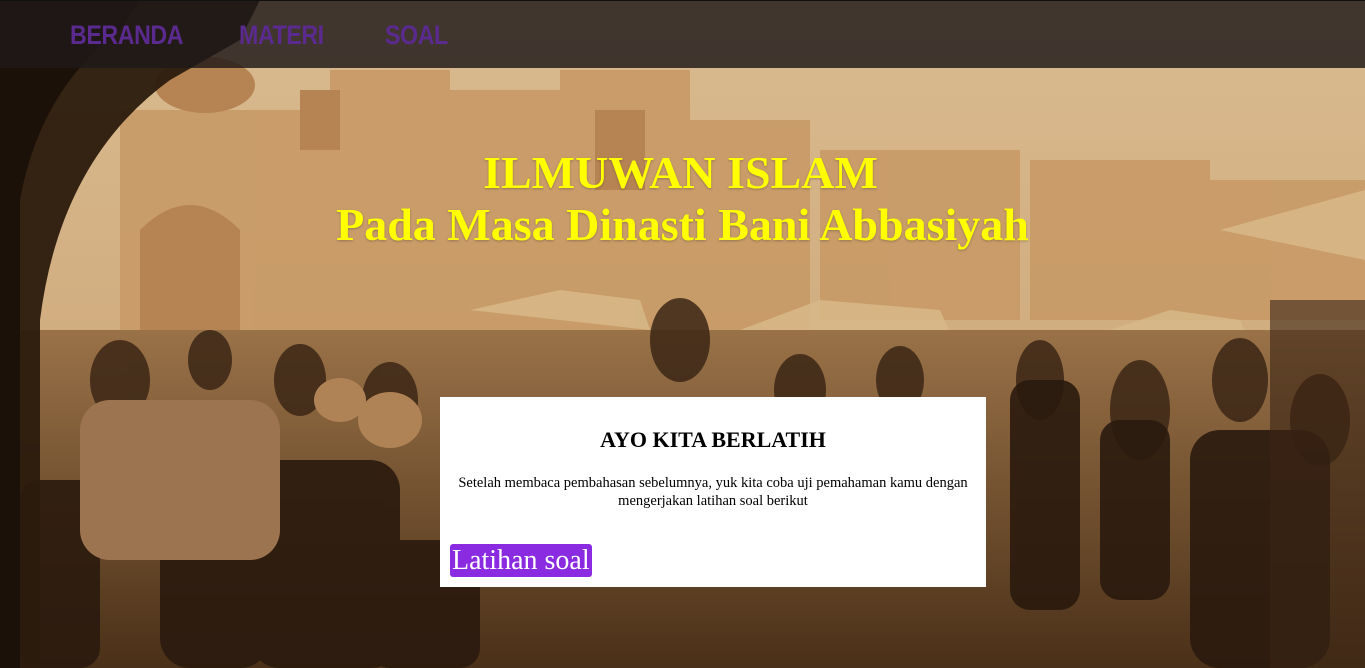 The height and width of the screenshot is (668, 1365). What do you see at coordinates (521, 560) in the screenshot?
I see `practice-quiz-button: Latihan soal` at bounding box center [521, 560].